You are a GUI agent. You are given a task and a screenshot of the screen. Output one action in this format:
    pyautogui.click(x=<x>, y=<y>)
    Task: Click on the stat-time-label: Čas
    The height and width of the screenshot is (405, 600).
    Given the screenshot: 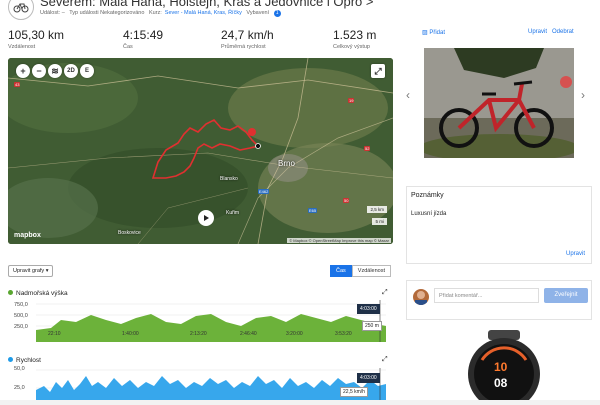 What is the action you would take?
    pyautogui.click(x=128, y=47)
    